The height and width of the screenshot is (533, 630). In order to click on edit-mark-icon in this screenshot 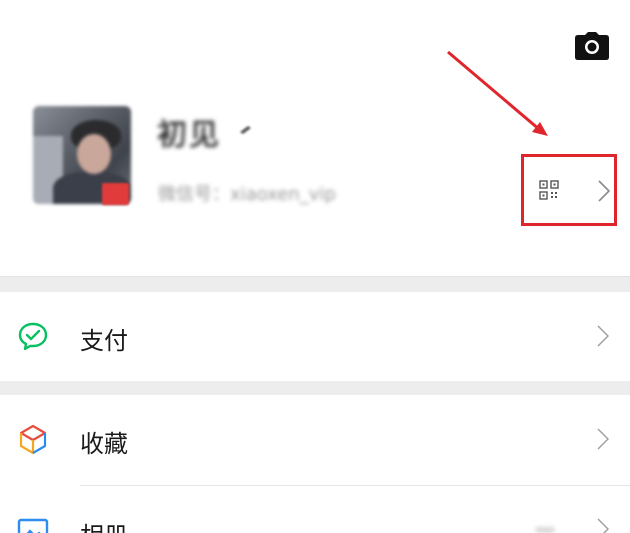, I will do `click(245, 130)`.